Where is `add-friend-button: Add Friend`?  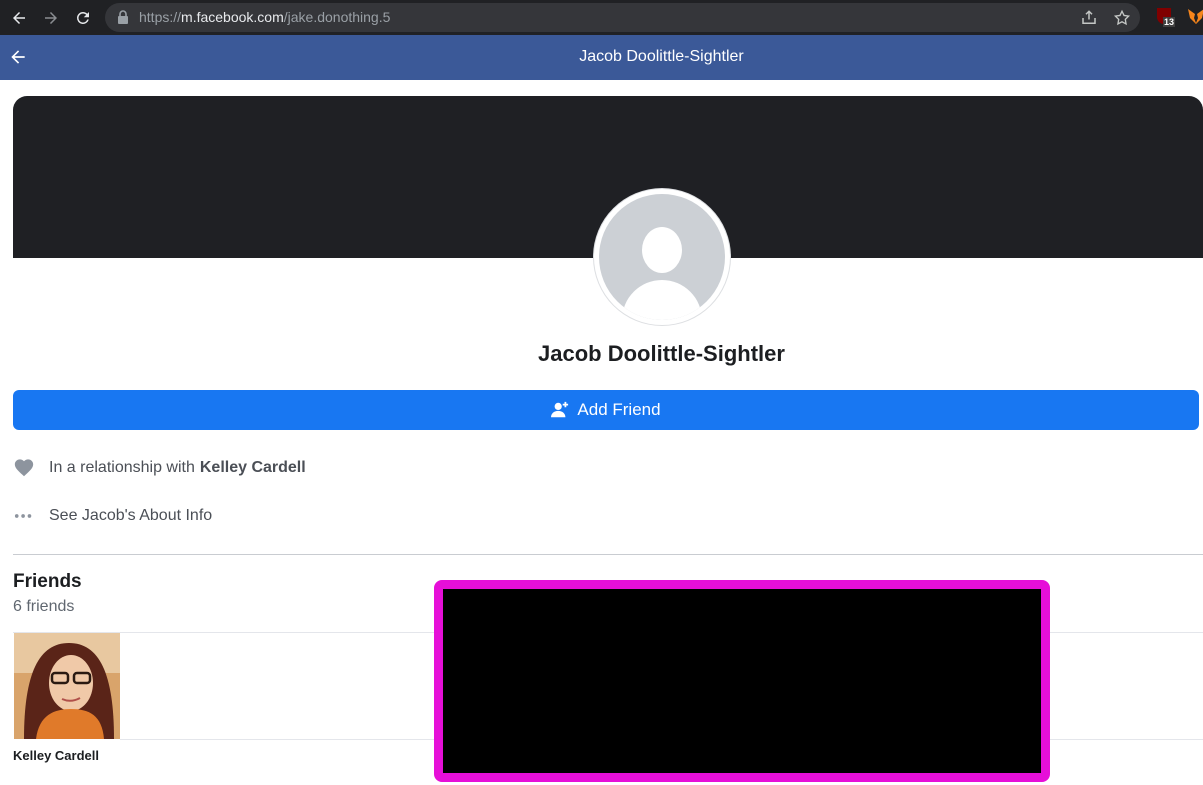 add-friend-button: Add Friend is located at coordinates (606, 410).